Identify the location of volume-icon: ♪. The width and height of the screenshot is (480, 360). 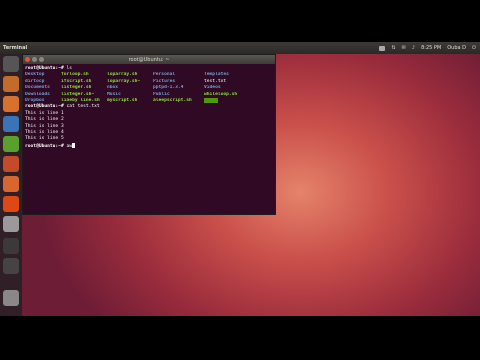
(413, 48).